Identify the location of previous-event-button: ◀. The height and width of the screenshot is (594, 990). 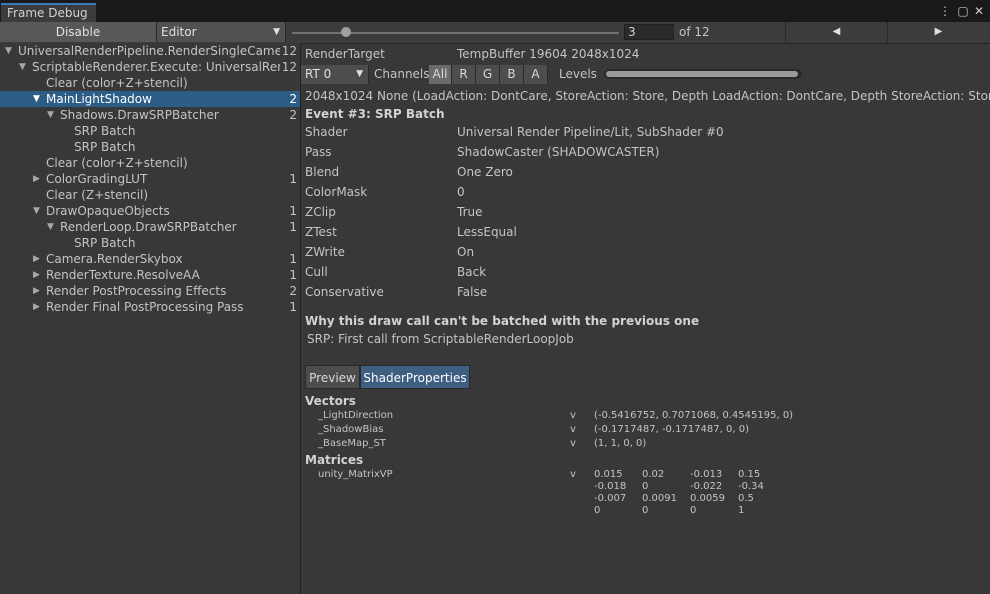
(836, 32).